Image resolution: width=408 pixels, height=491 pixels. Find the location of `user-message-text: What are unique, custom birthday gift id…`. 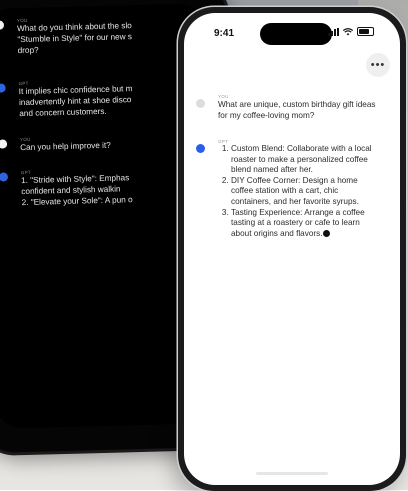

user-message-text: What are unique, custom birthday gift id… is located at coordinates (297, 110).